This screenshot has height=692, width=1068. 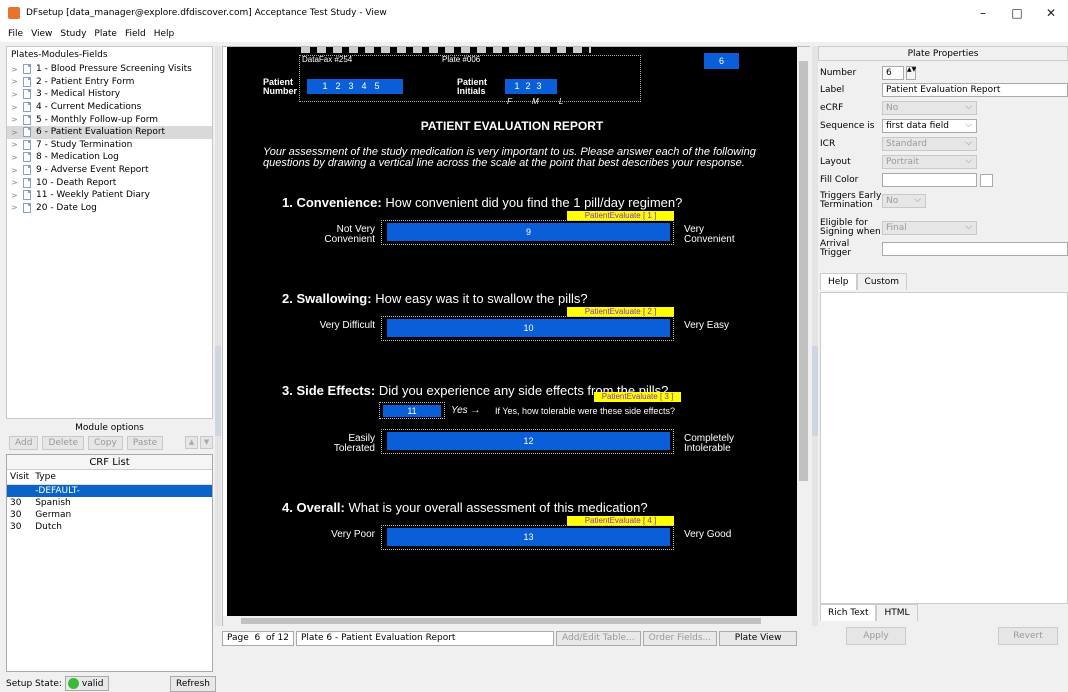 What do you see at coordinates (105, 443) in the screenshot?
I see `copy-button: Copy` at bounding box center [105, 443].